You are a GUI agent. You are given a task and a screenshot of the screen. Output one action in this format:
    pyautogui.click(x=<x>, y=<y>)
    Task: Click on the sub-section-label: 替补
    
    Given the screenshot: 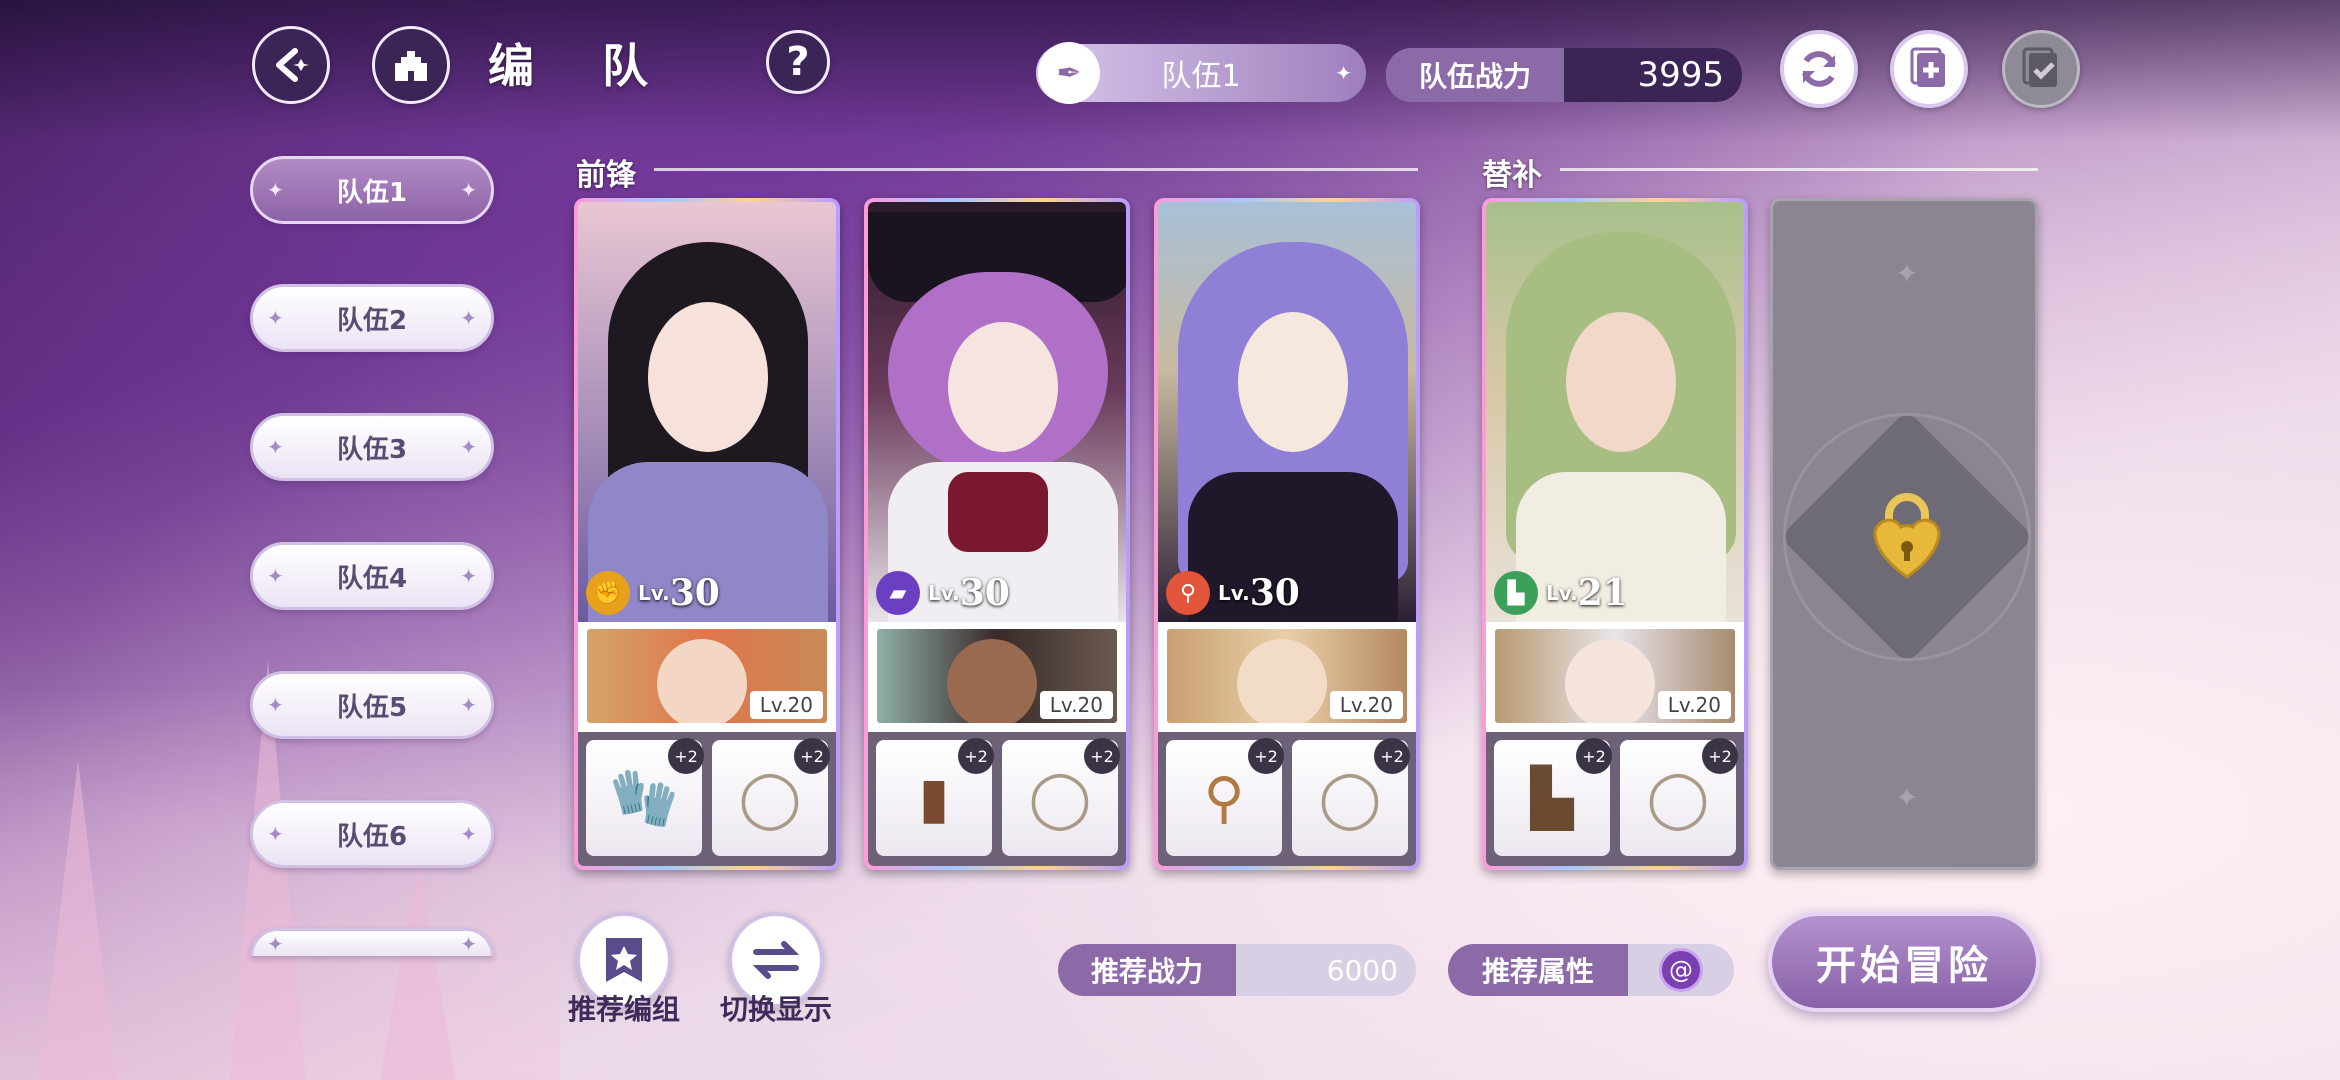 What is the action you would take?
    pyautogui.click(x=1512, y=175)
    